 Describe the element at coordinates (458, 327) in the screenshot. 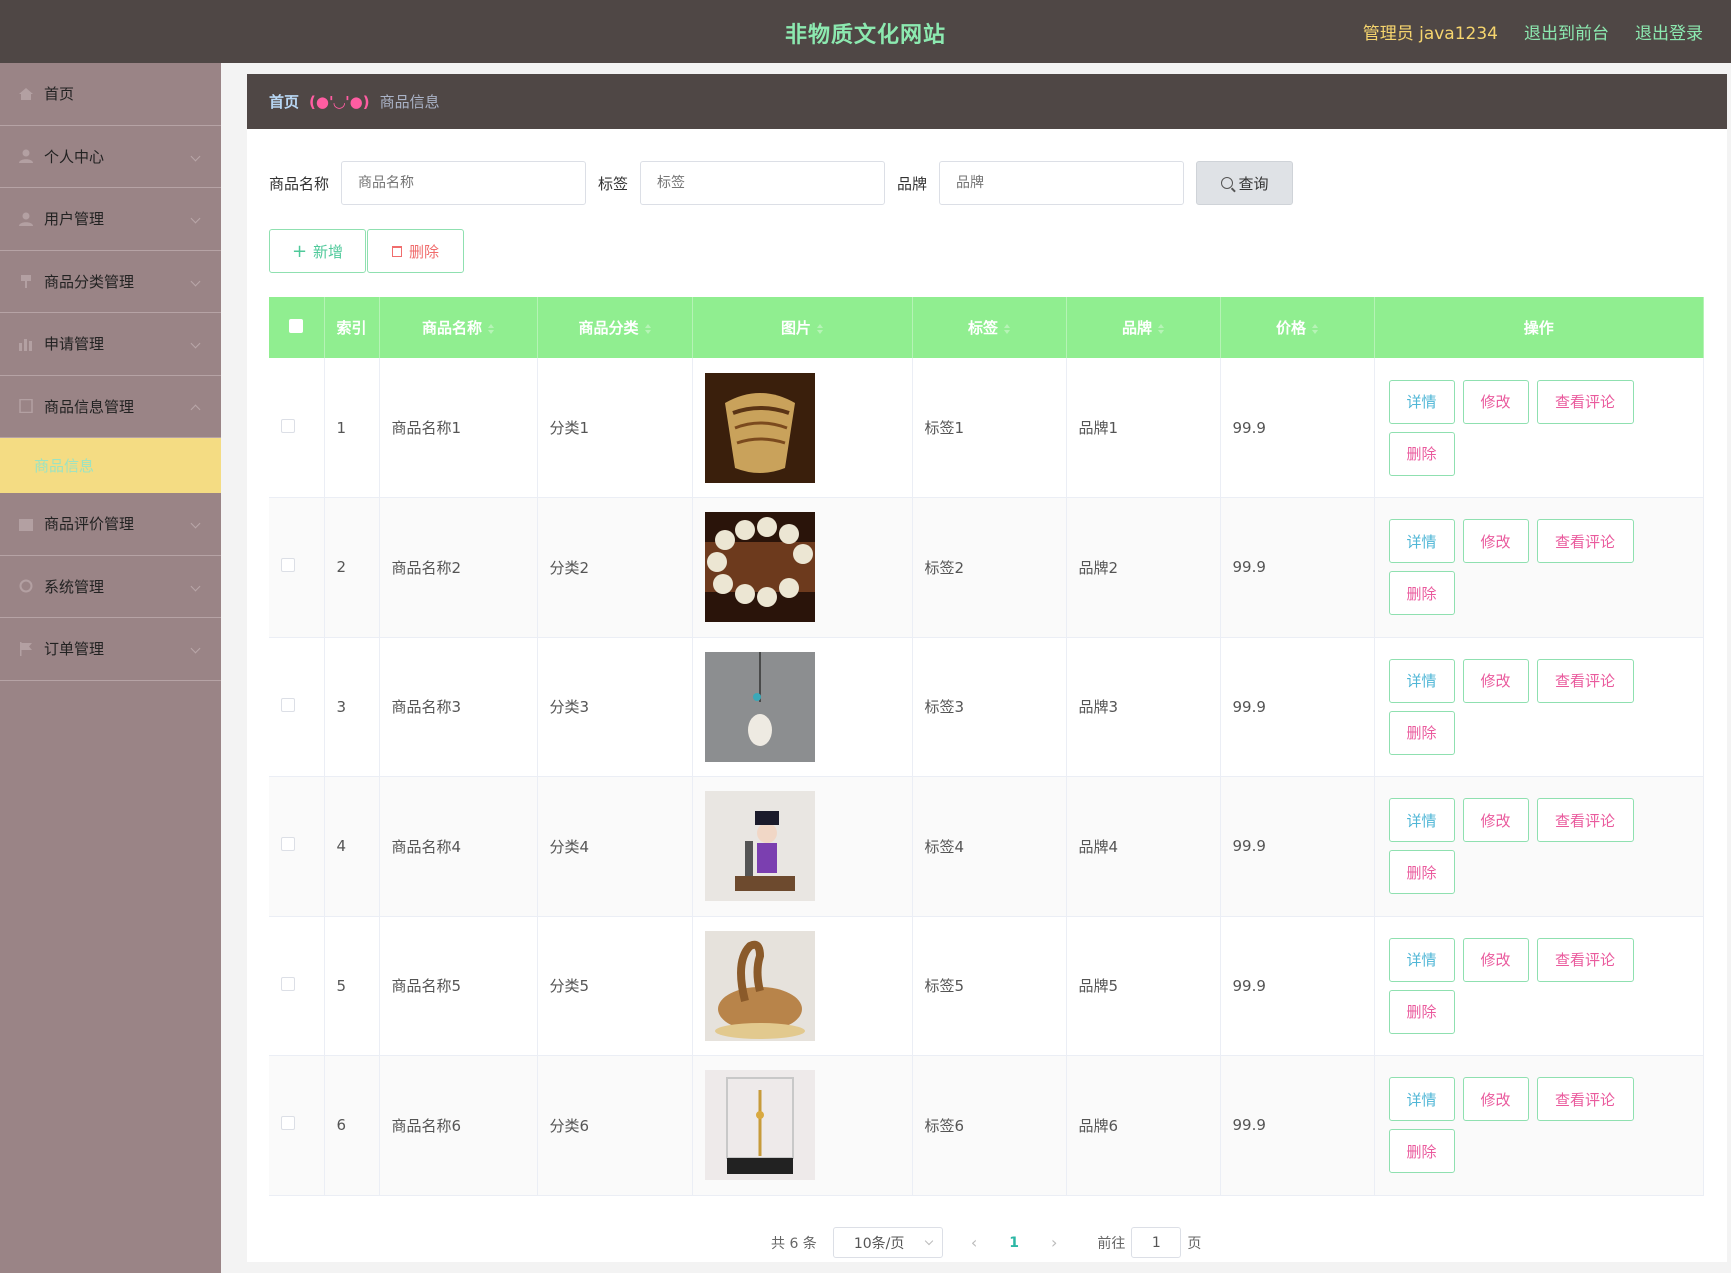

I see `column-header-name: 商品名称` at that location.